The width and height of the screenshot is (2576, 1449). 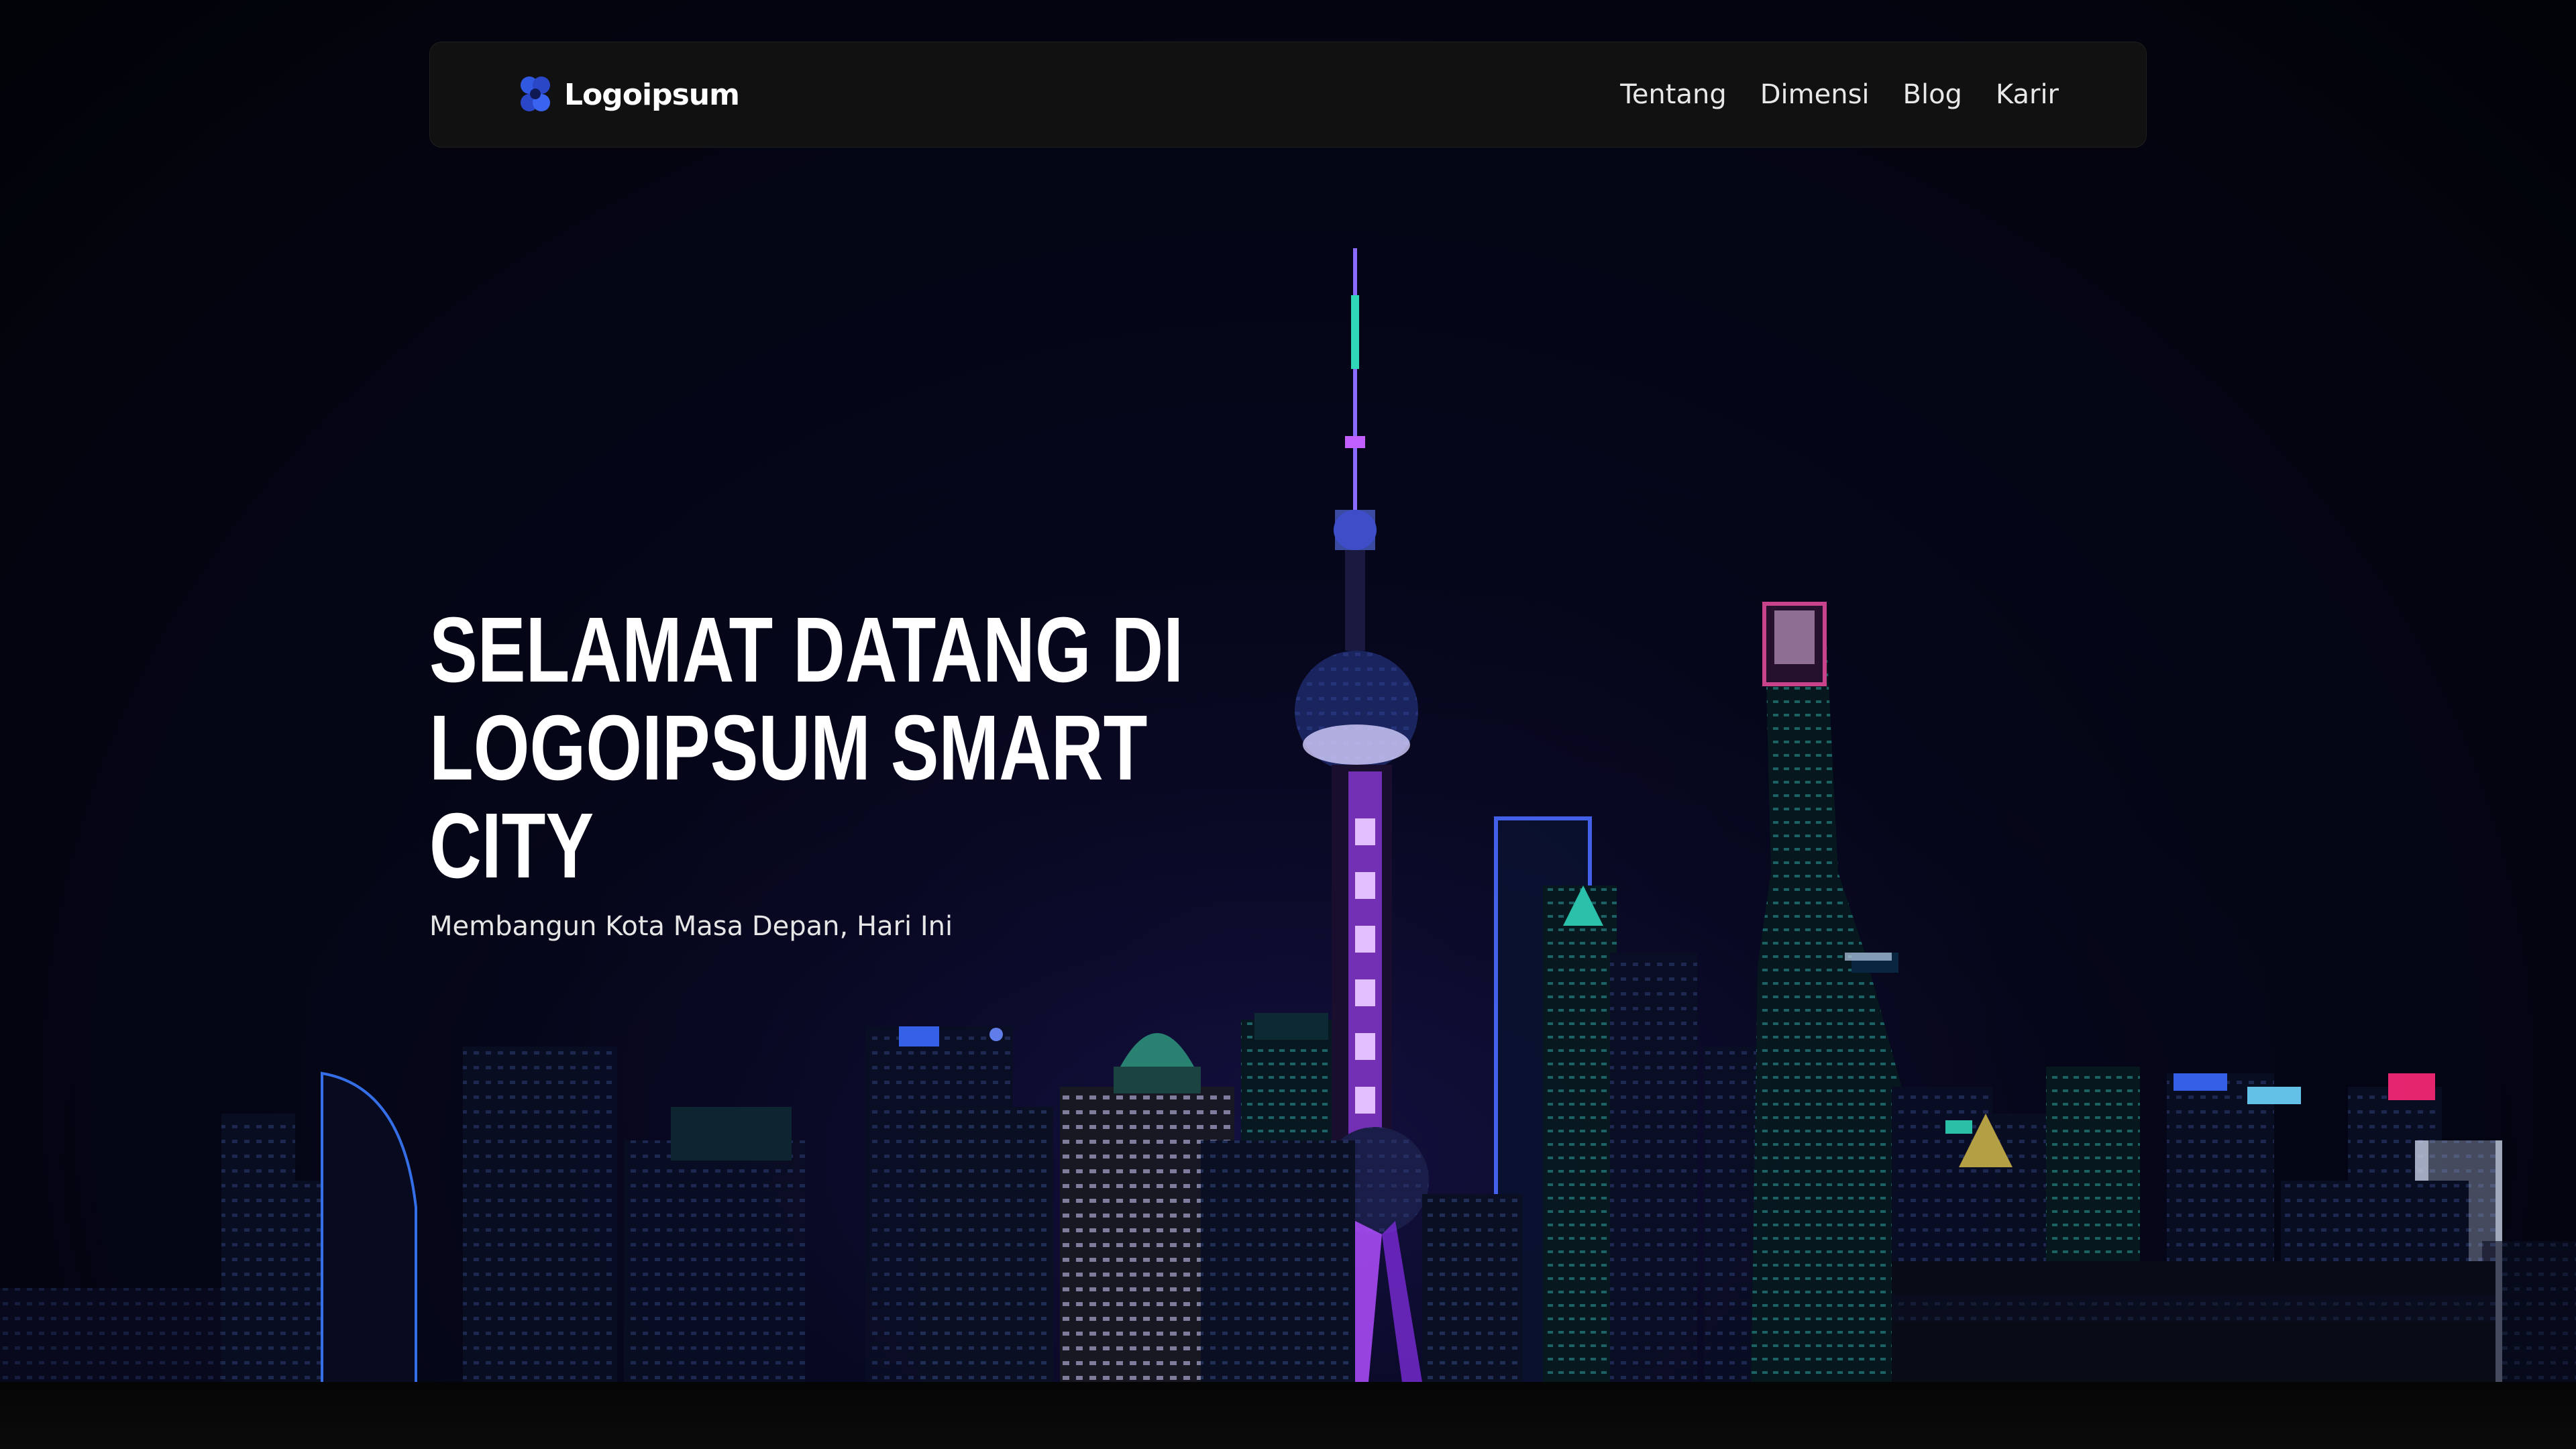 I want to click on nav-link-tentang: Tentang, so click(x=1673, y=94).